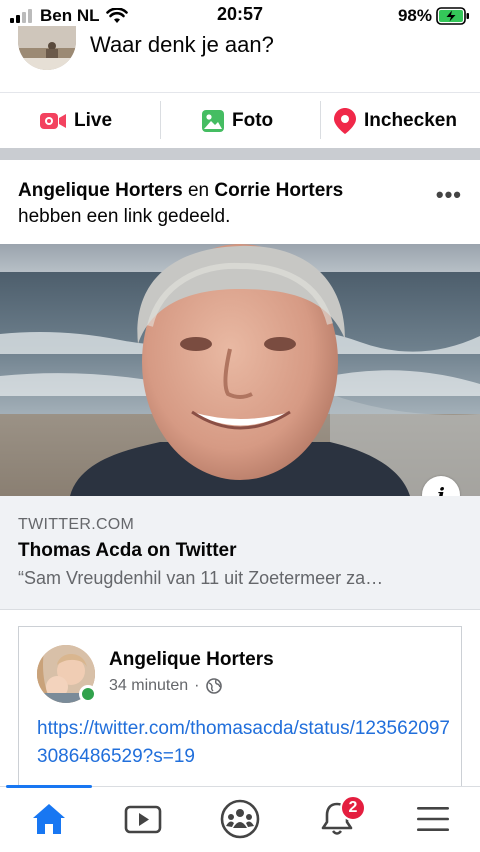 The image size is (480, 852). I want to click on location-pin-icon, so click(345, 121).